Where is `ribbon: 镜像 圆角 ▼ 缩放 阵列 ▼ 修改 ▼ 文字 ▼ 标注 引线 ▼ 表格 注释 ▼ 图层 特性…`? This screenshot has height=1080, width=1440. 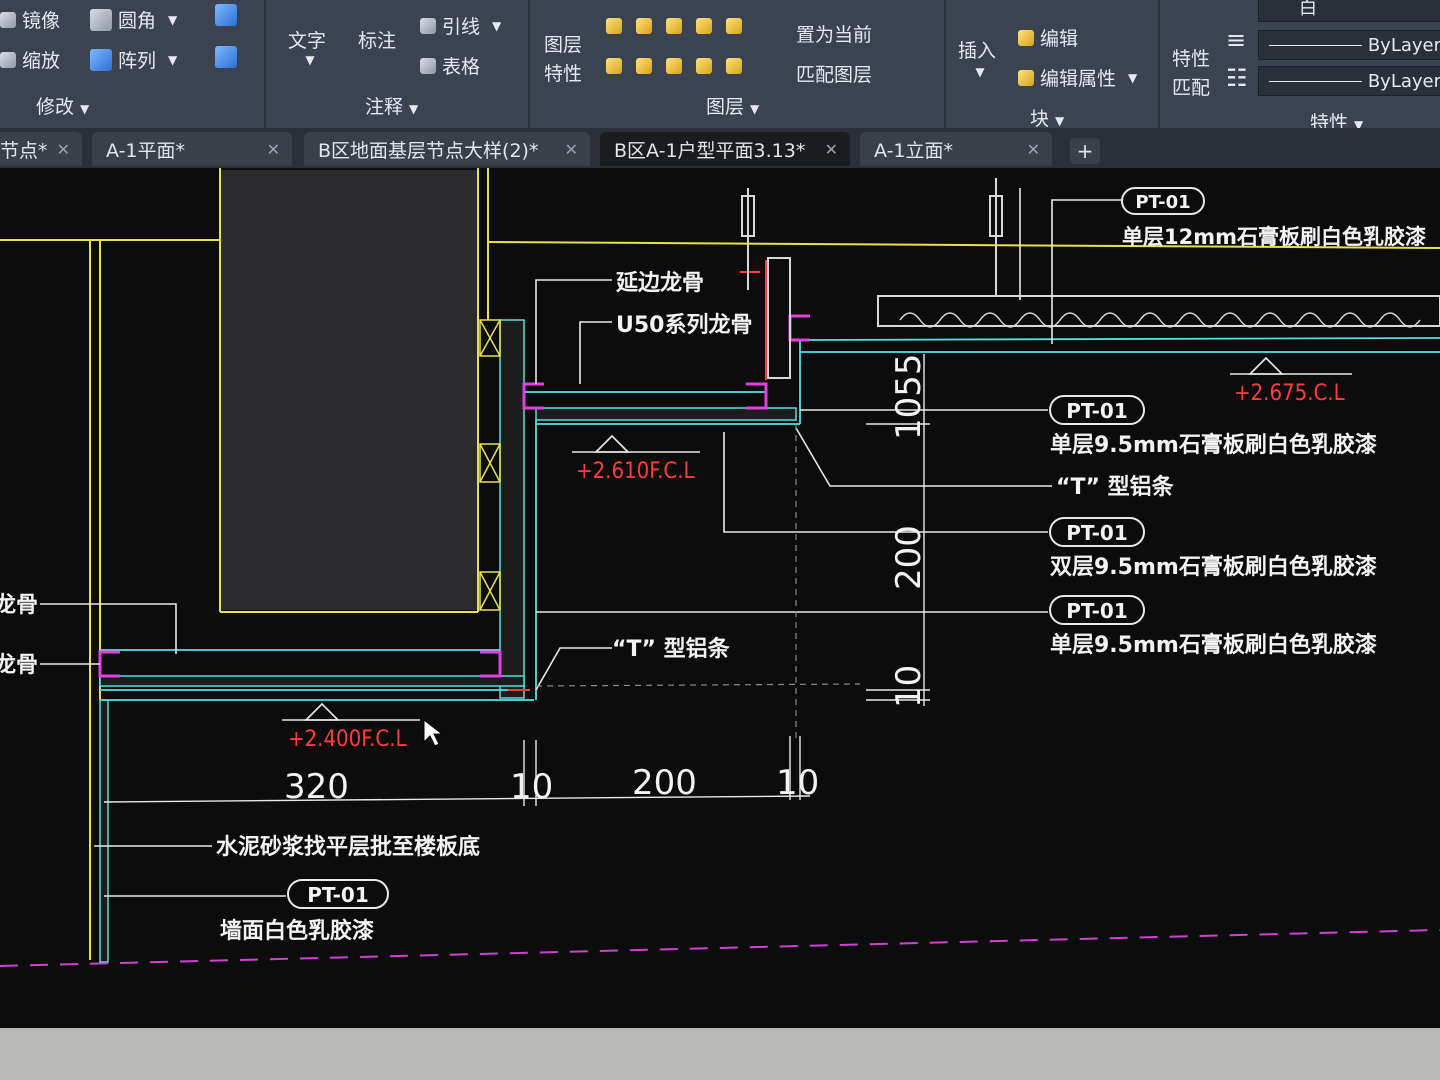
ribbon: 镜像 圆角 ▼ 缩放 阵列 ▼ 修改 ▼ 文字 ▼ 标注 引线 ▼ 表格 注释 ▼ 图层 特性… is located at coordinates (720, 64).